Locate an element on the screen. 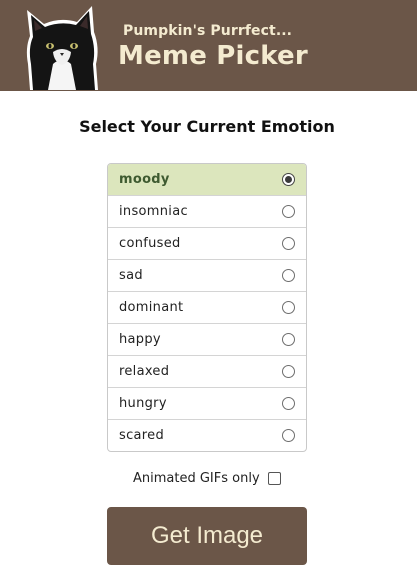 The height and width of the screenshot is (585, 417). emotion-option-sad: sad is located at coordinates (207, 276).